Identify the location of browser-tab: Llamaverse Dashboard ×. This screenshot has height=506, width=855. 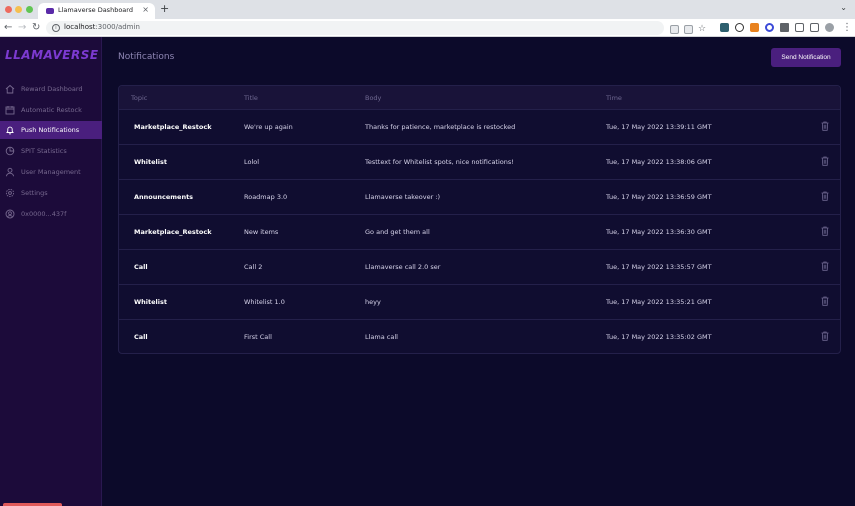
(96, 11).